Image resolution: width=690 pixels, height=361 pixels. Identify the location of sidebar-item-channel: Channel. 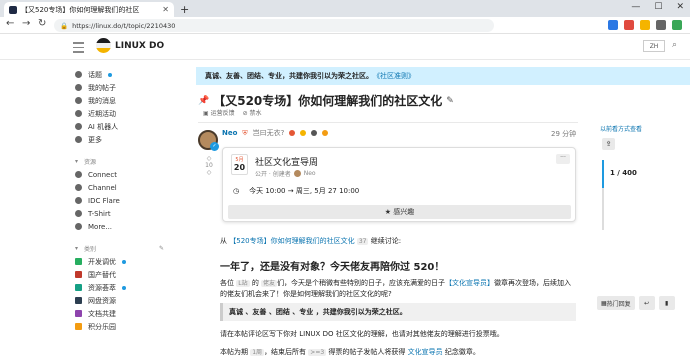
(122, 187).